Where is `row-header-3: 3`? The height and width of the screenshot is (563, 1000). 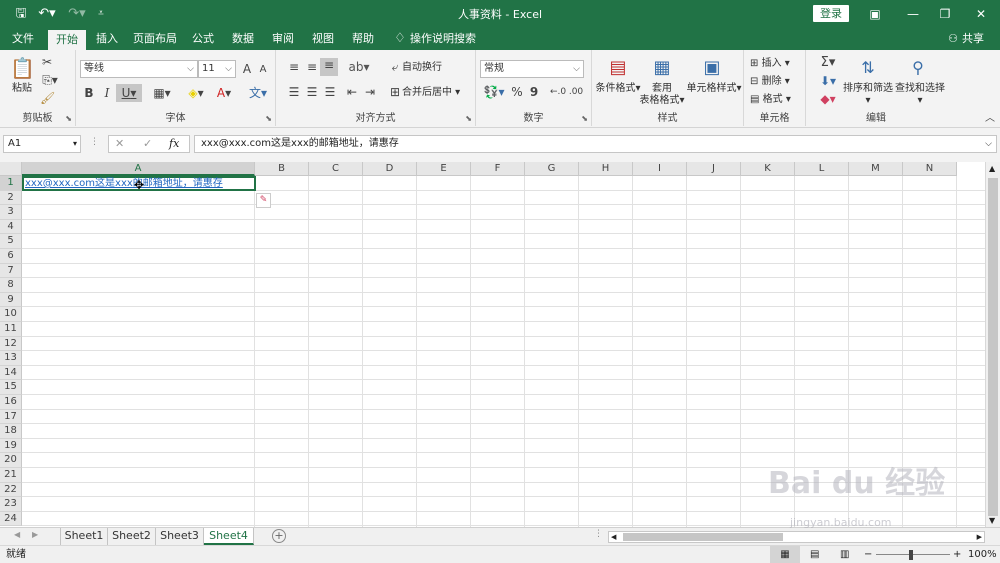 row-header-3: 3 is located at coordinates (11, 212).